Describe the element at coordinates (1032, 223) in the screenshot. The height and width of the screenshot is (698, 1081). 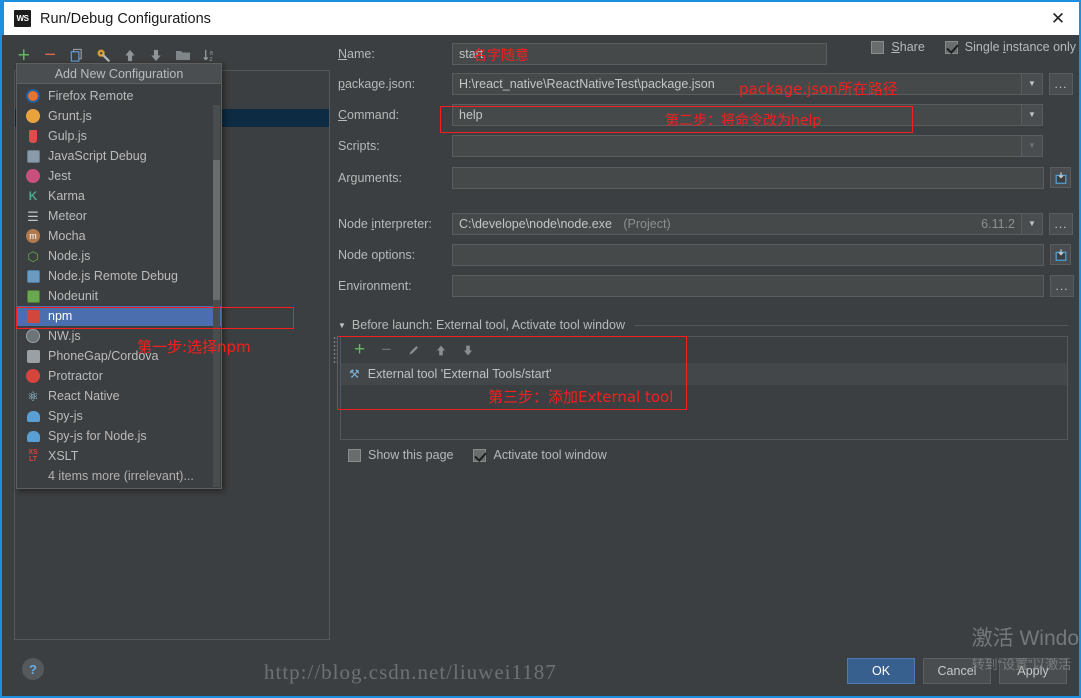
I see `node-interpreter-dropdown-arrow: ▼` at that location.